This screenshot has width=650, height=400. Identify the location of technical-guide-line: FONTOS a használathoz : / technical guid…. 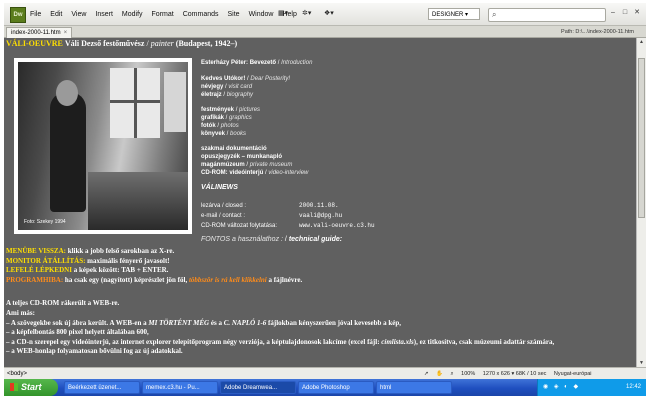
(271, 240).